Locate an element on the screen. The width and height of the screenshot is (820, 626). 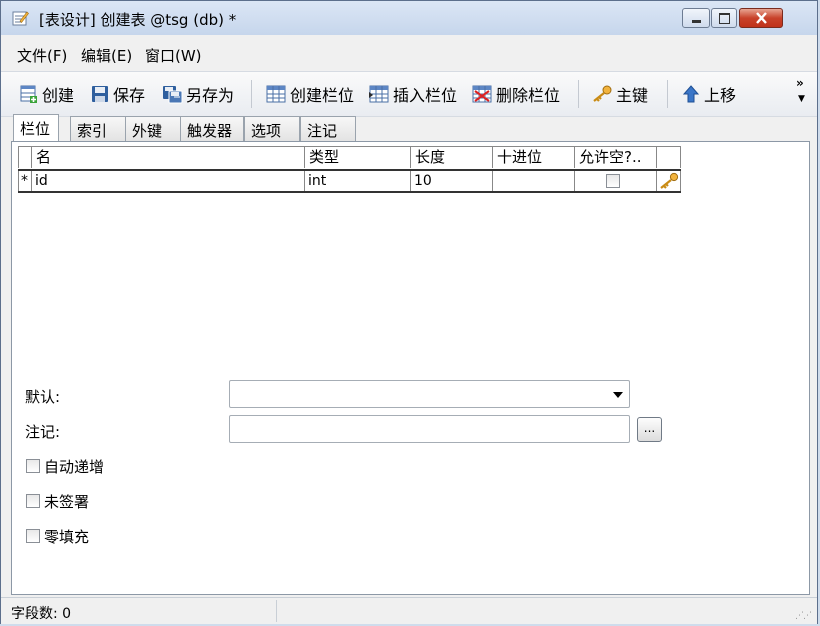
unsigned-checkbox is located at coordinates (33, 501).